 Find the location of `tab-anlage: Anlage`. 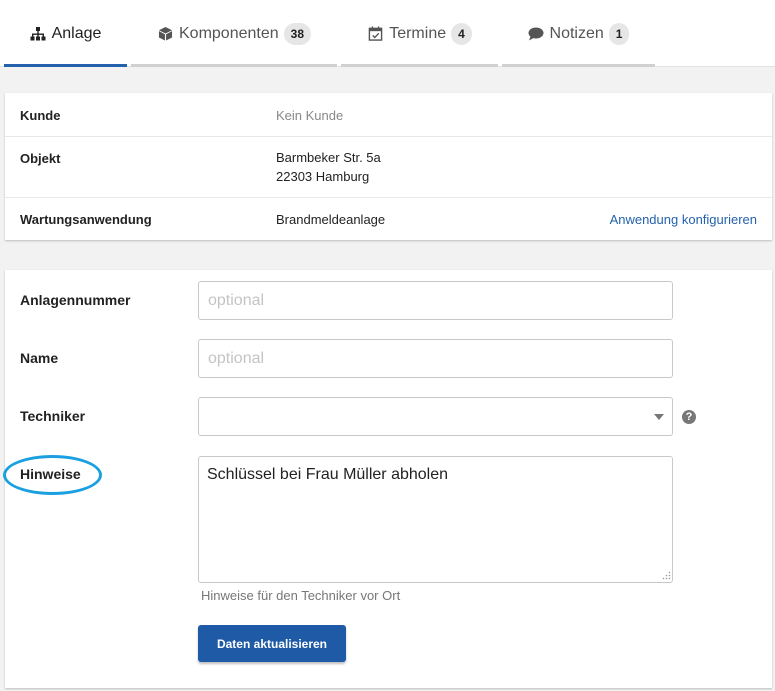

tab-anlage: Anlage is located at coordinates (65, 33).